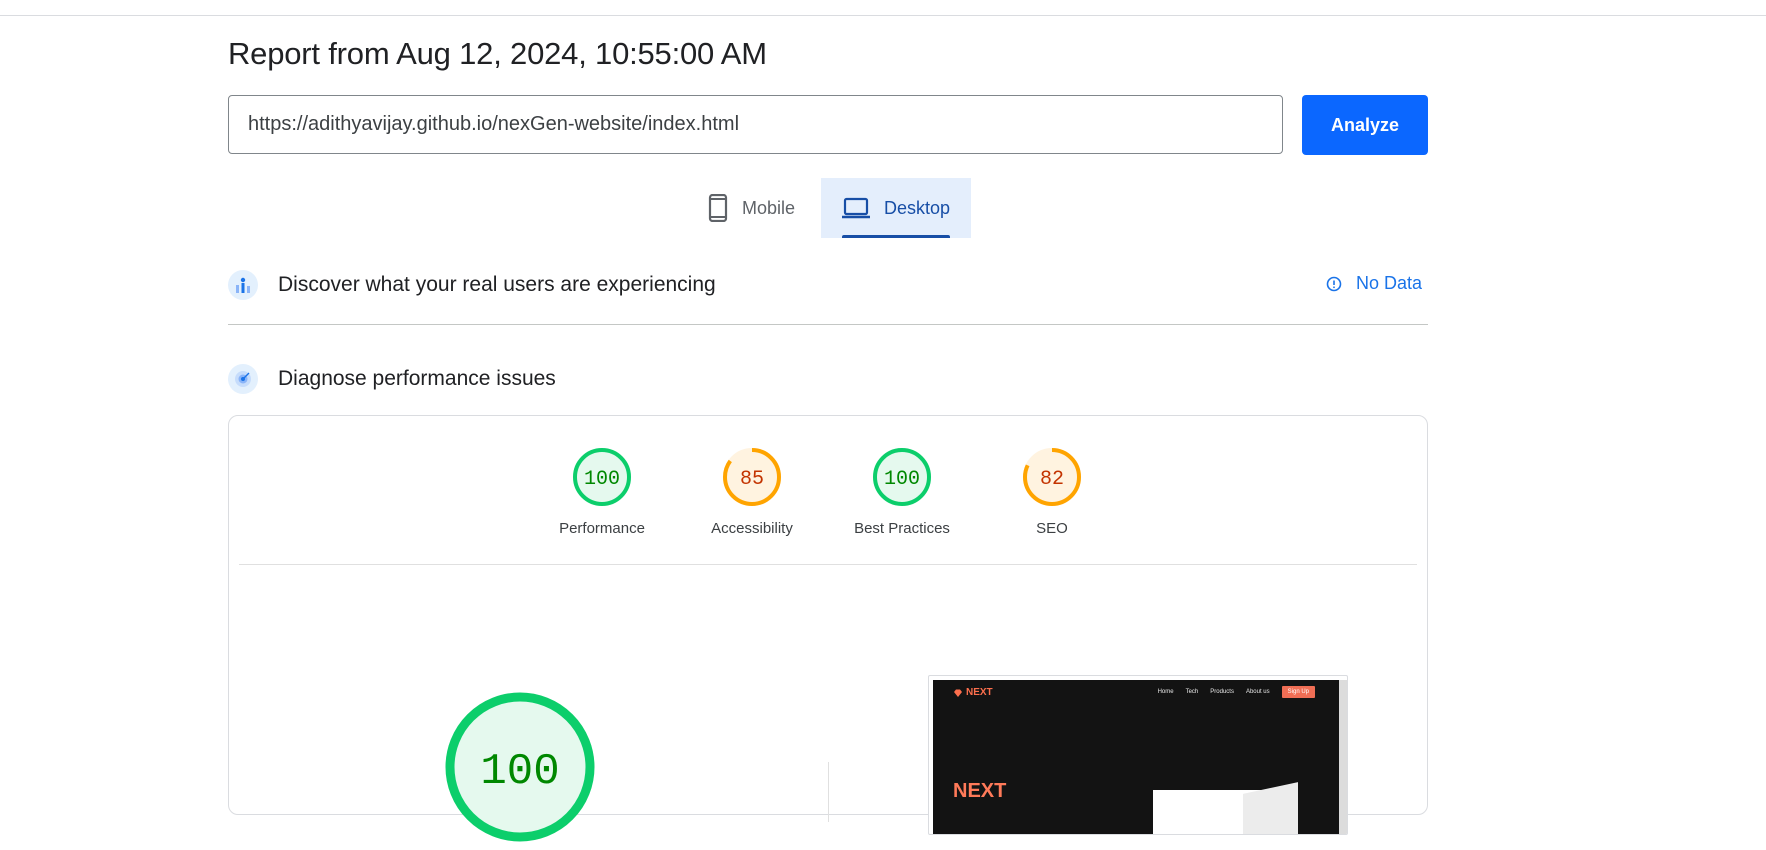 The image size is (1766, 850). What do you see at coordinates (1257, 692) in the screenshot?
I see `thumb-nav-item: About us` at bounding box center [1257, 692].